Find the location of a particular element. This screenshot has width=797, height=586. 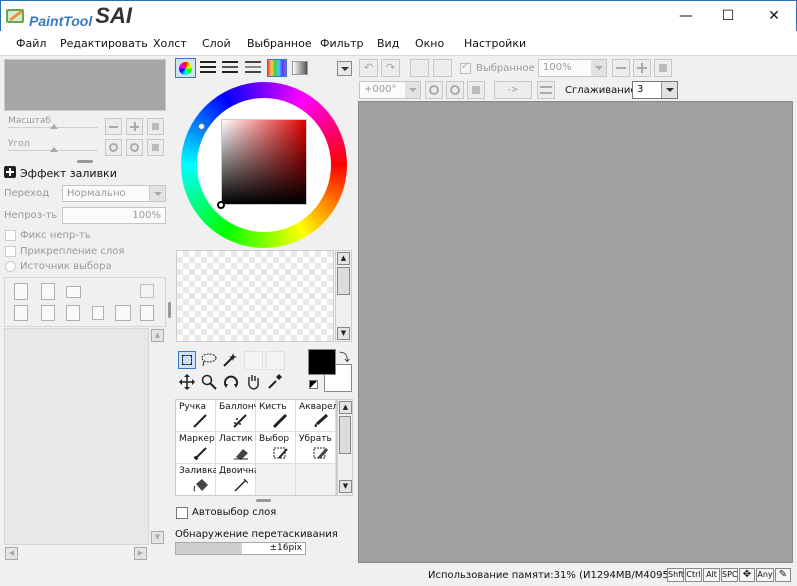

menu-selection: Выбранное is located at coordinates (279, 43).